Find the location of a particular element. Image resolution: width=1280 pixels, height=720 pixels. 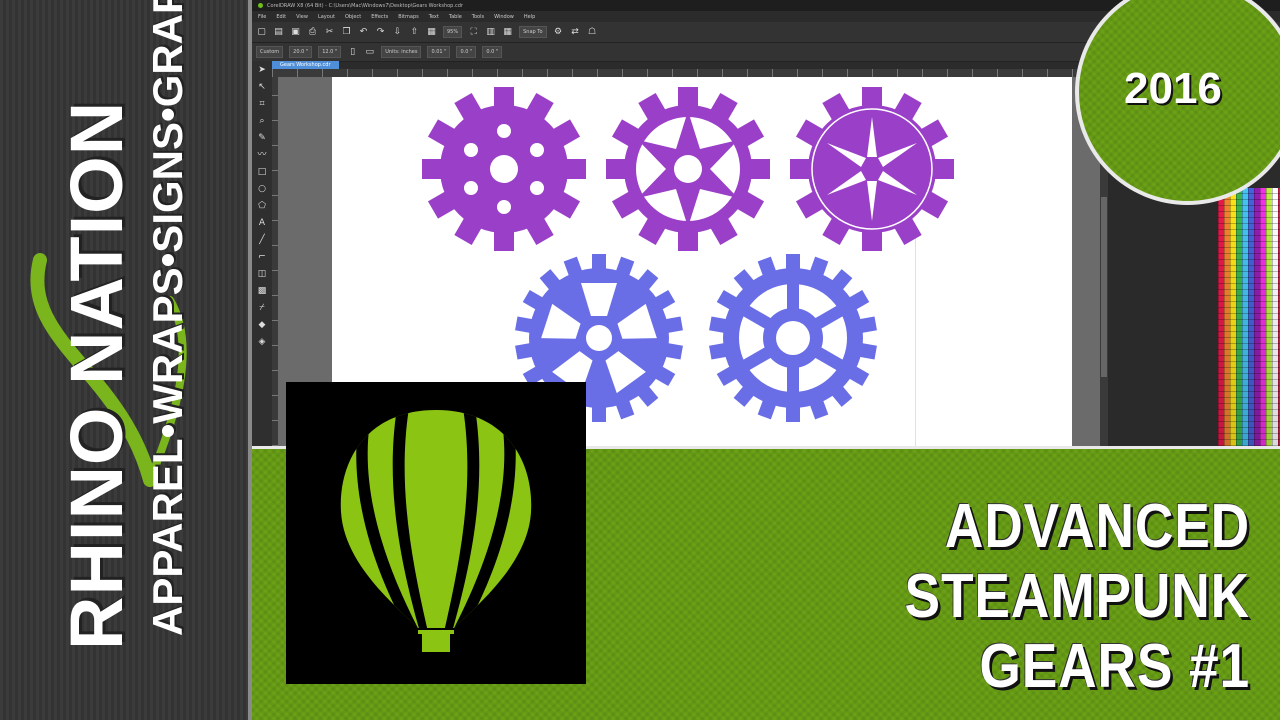

gear-purple-holes is located at coordinates (504, 169).